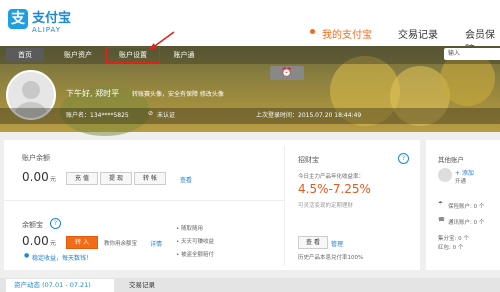  I want to click on tab-account-assets: 账户资产, so click(78, 55).